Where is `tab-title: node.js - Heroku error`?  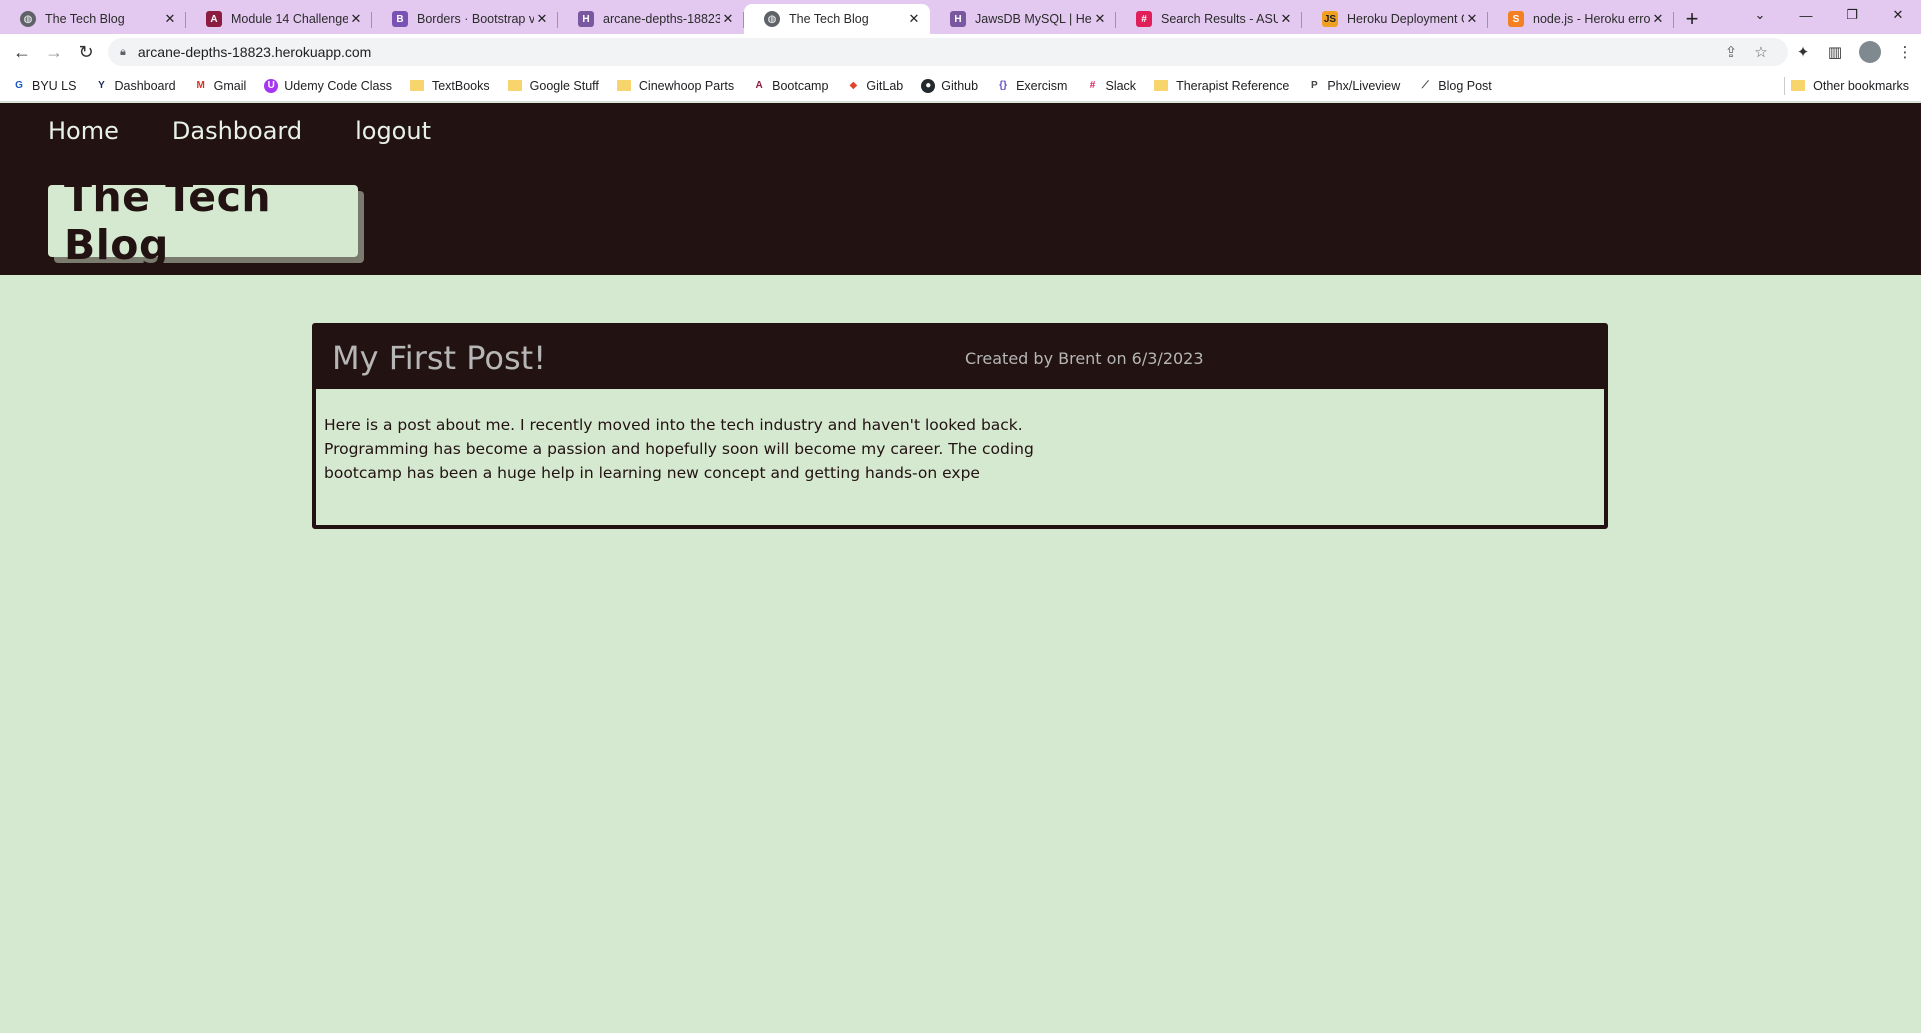
tab-title: node.js - Heroku error is located at coordinates (1591, 19).